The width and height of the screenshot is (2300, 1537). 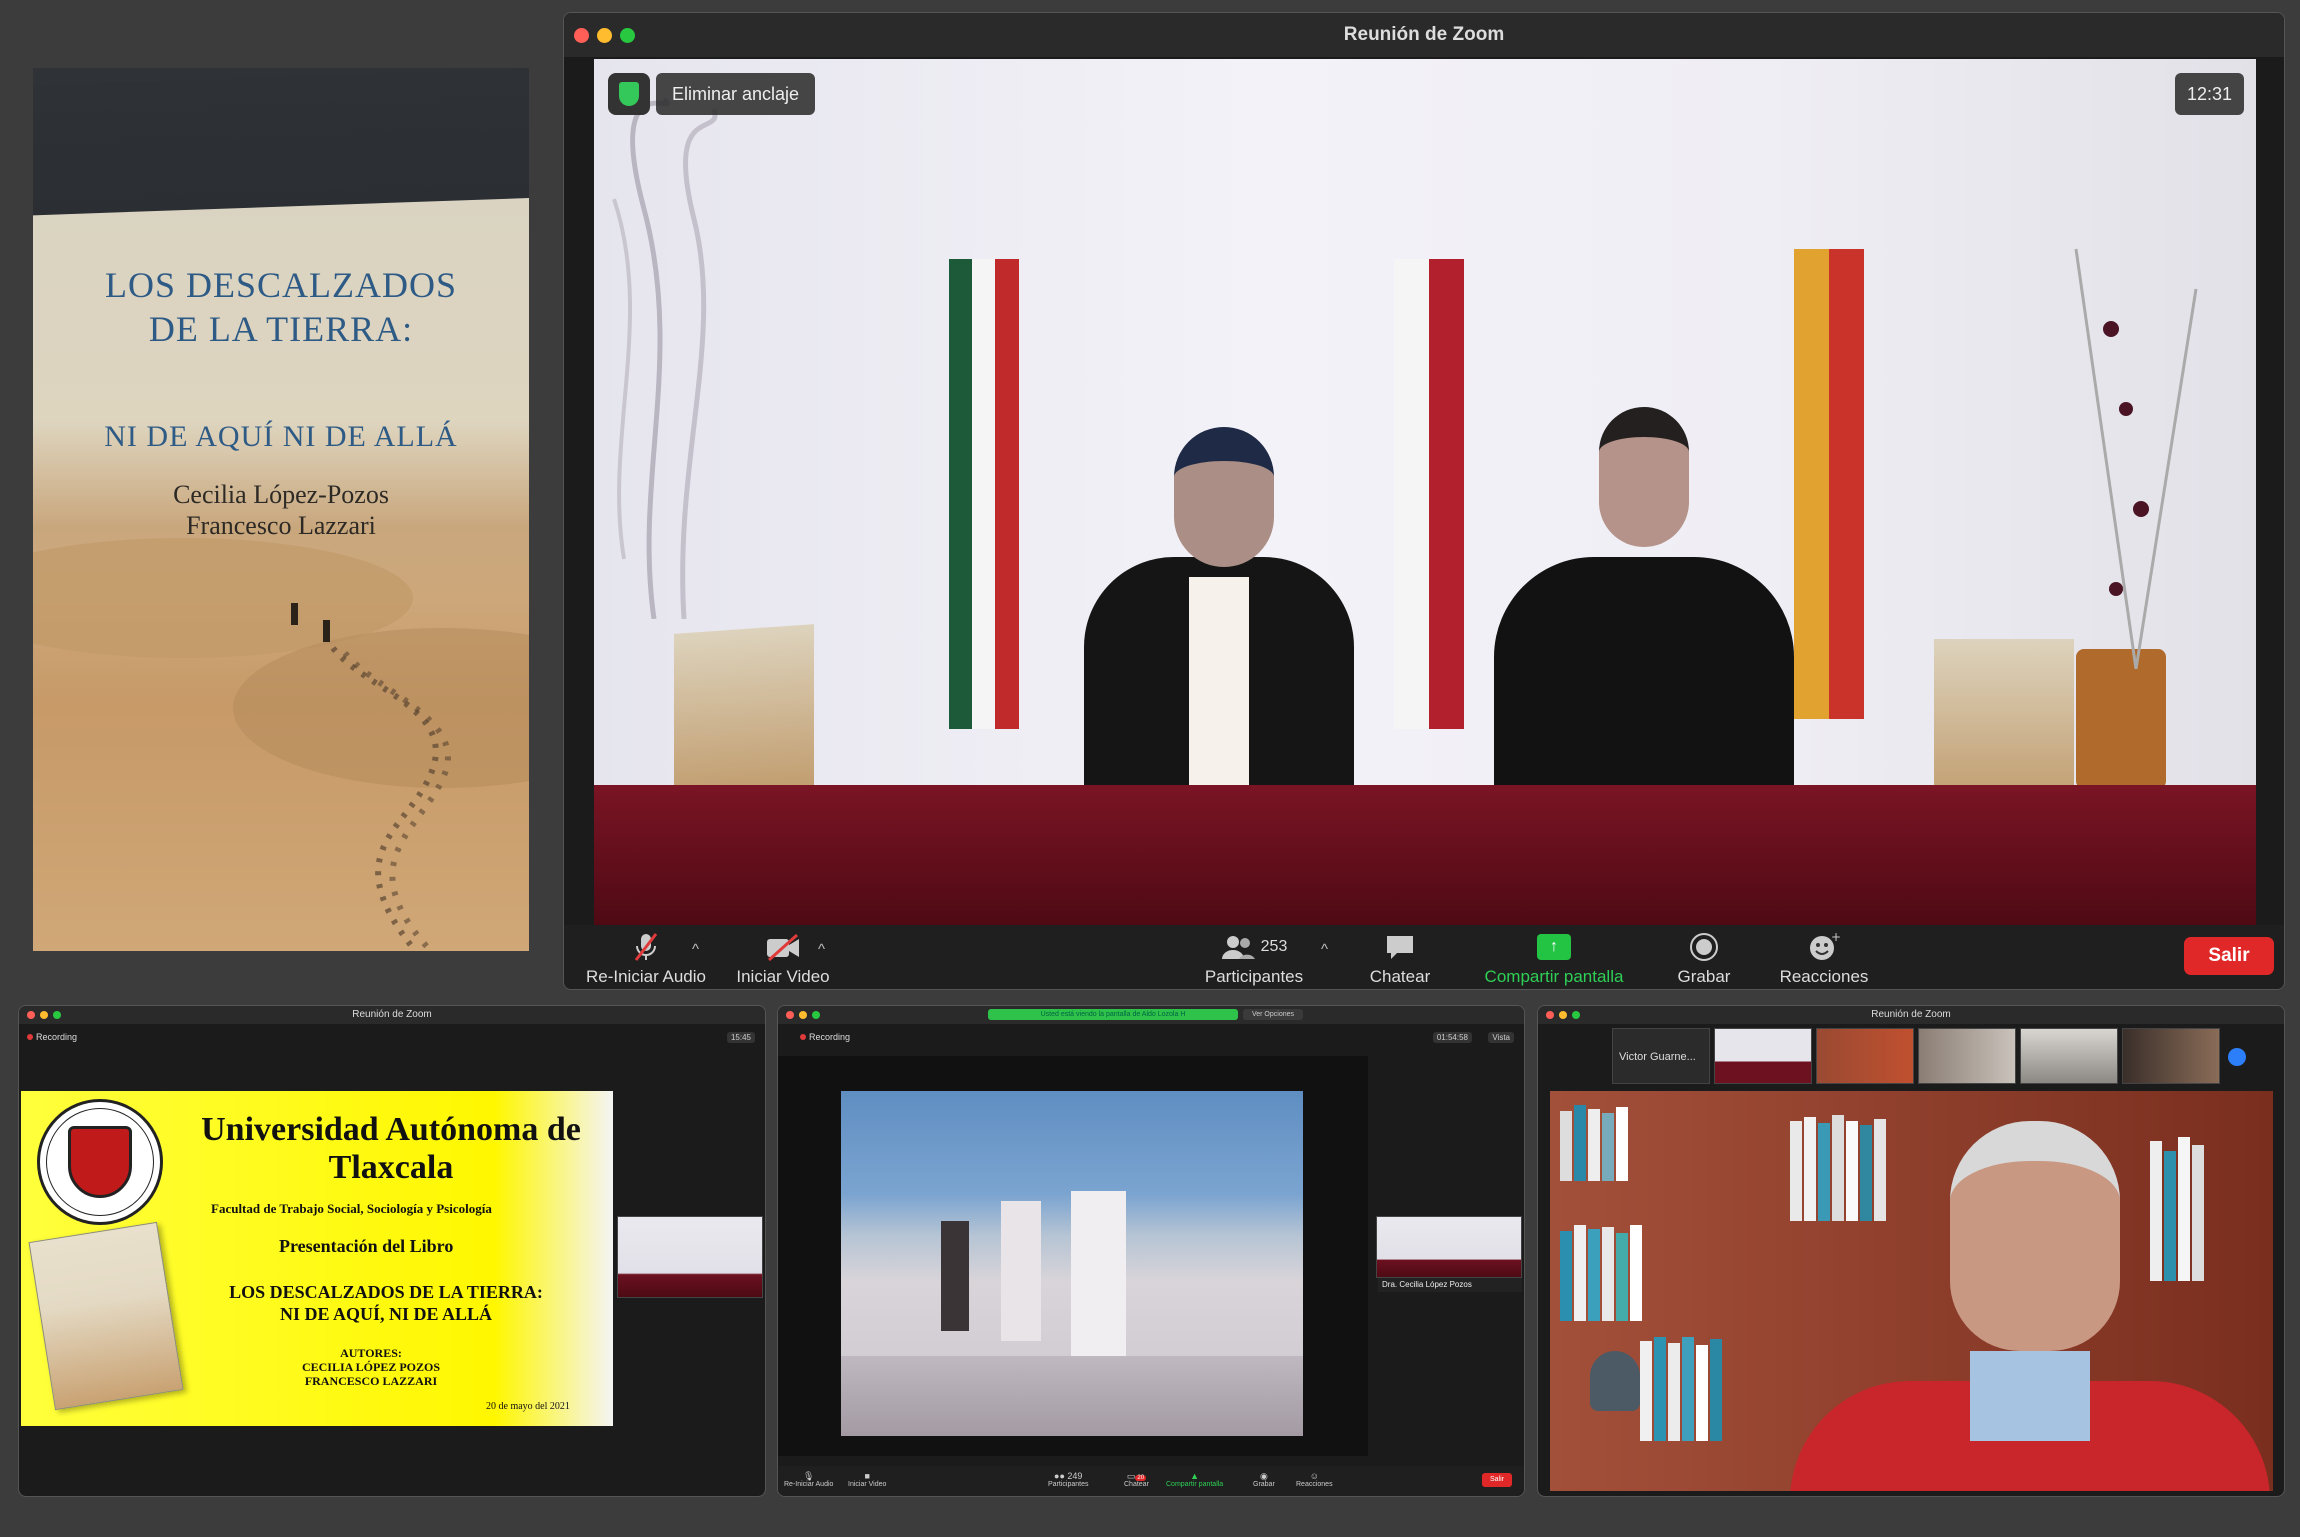 What do you see at coordinates (1452, 1037) in the screenshot?
I see `meeting-time-badge: 01:54:58` at bounding box center [1452, 1037].